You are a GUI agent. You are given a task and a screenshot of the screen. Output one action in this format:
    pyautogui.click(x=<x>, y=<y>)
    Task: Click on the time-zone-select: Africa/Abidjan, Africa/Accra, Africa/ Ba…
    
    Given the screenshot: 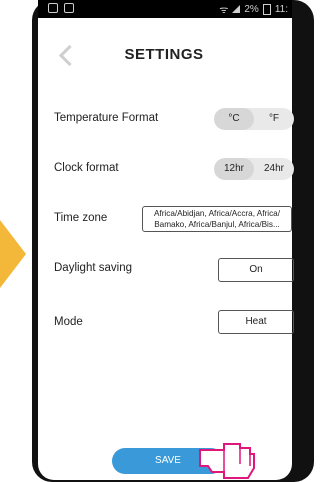 What is the action you would take?
    pyautogui.click(x=217, y=219)
    